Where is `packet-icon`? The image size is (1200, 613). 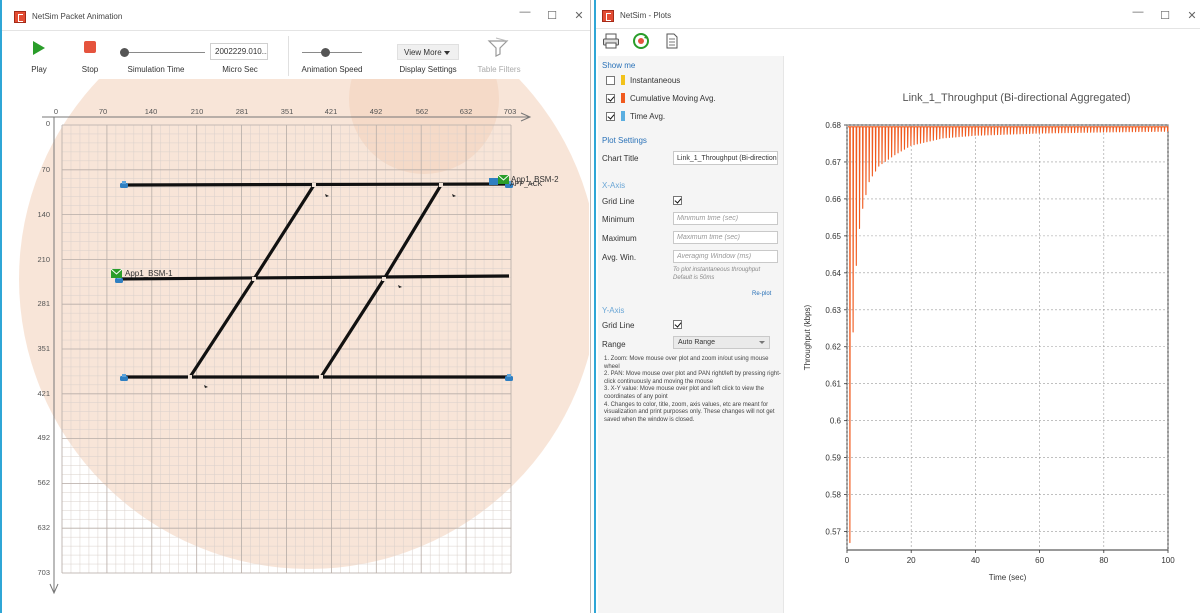
packet-icon is located at coordinates (493, 181).